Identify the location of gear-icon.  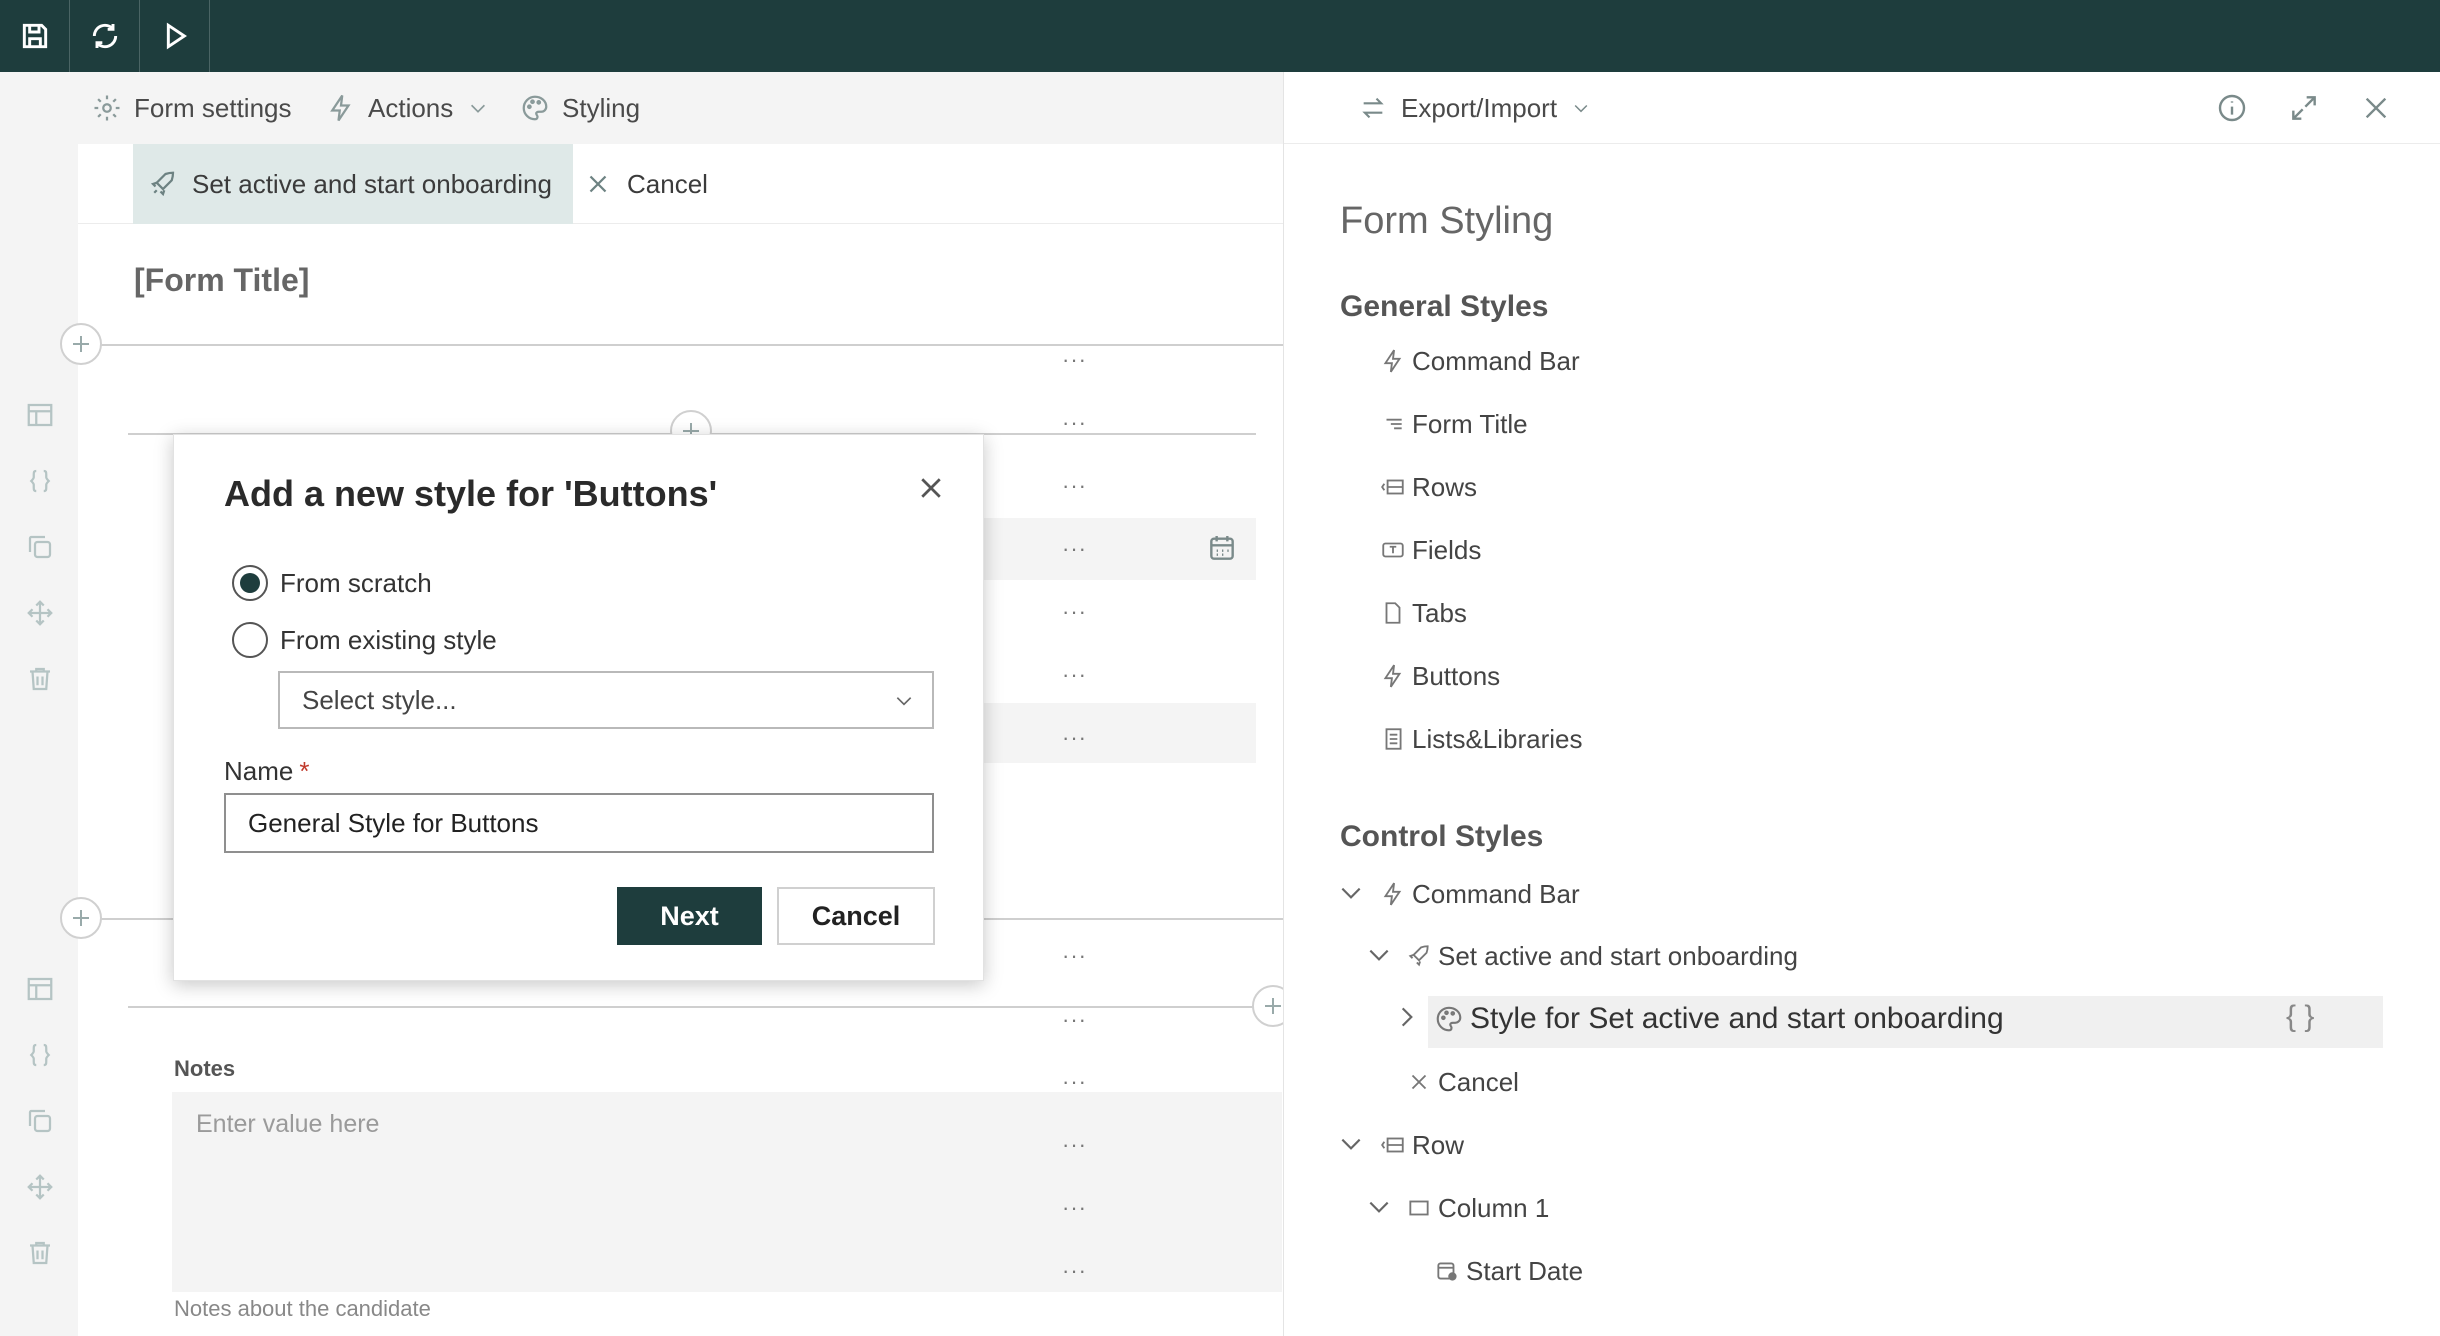
(107, 108).